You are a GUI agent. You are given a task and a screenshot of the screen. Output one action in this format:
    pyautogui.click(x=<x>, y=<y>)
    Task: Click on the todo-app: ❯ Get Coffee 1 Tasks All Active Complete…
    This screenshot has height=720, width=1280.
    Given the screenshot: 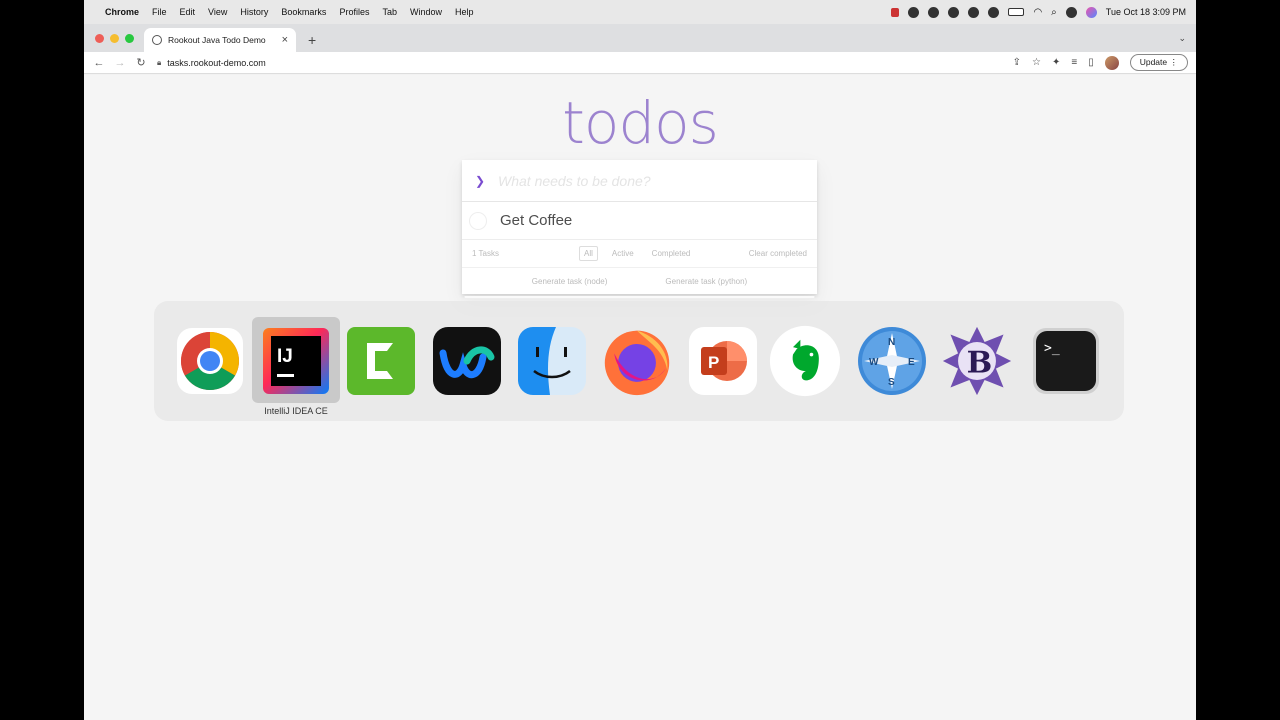 What is the action you would take?
    pyautogui.click(x=639, y=227)
    